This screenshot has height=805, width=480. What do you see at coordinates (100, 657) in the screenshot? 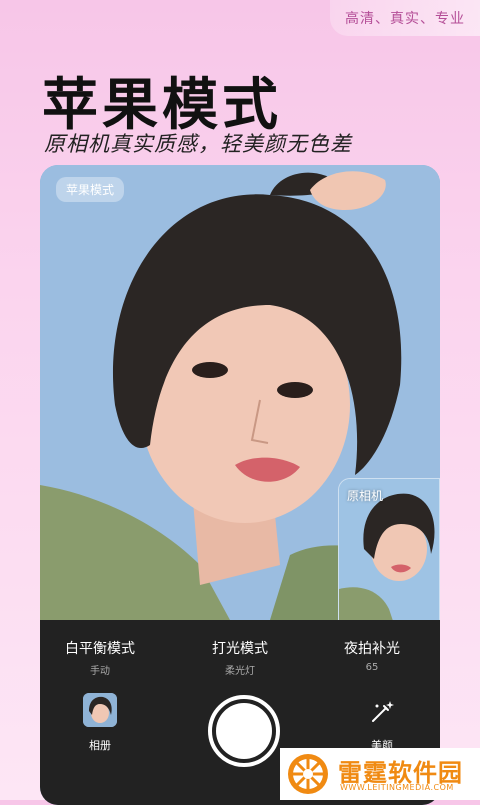
I see `white-balance-option: 白平衡模式 手动` at bounding box center [100, 657].